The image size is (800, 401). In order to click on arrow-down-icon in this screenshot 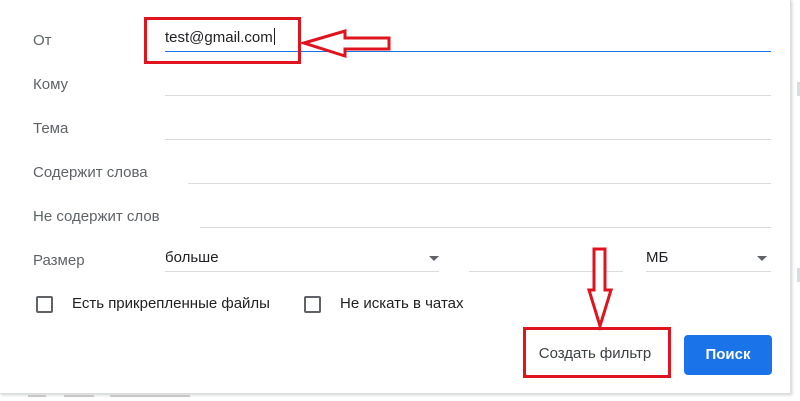, I will do `click(600, 289)`.